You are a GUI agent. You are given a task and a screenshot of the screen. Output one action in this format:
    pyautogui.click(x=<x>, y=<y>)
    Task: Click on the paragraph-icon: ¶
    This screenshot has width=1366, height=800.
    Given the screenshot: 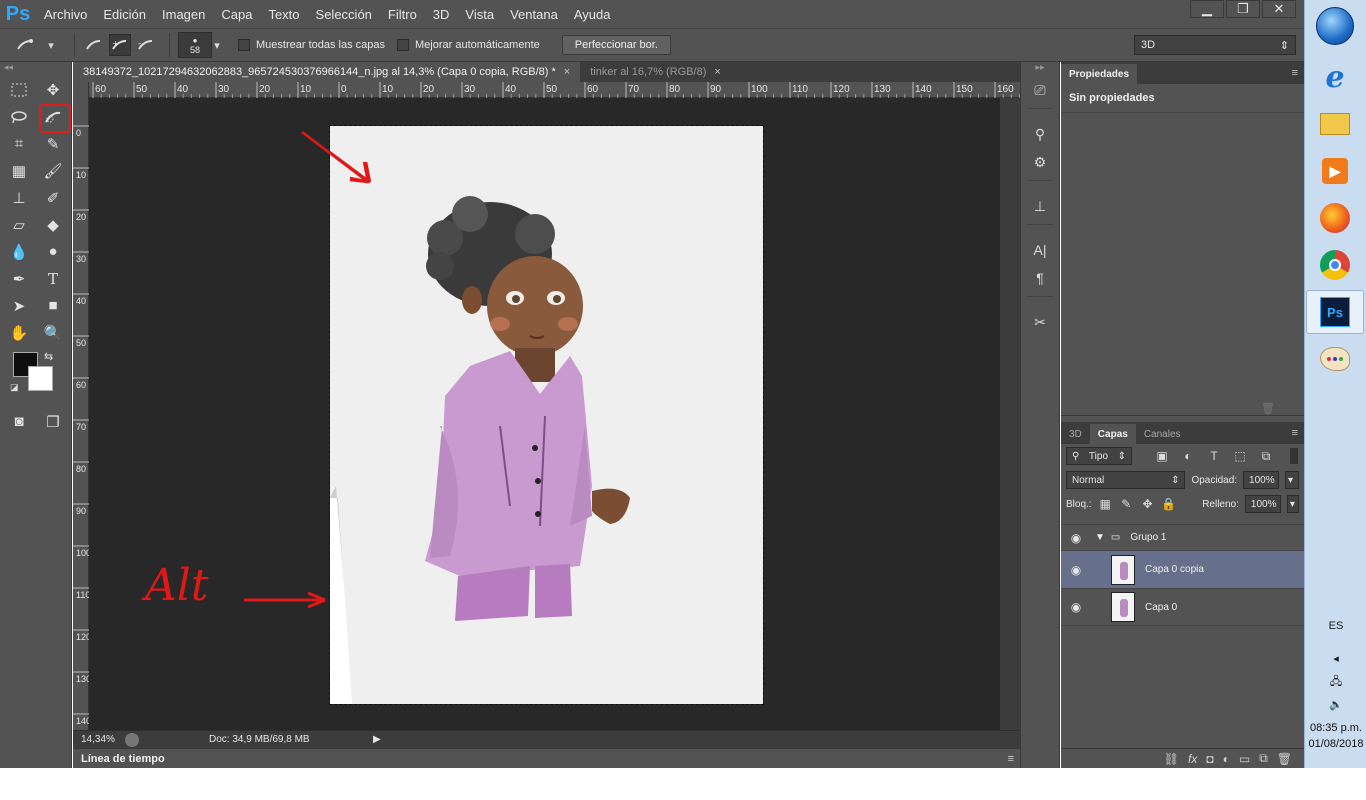 What is the action you would take?
    pyautogui.click(x=1040, y=278)
    